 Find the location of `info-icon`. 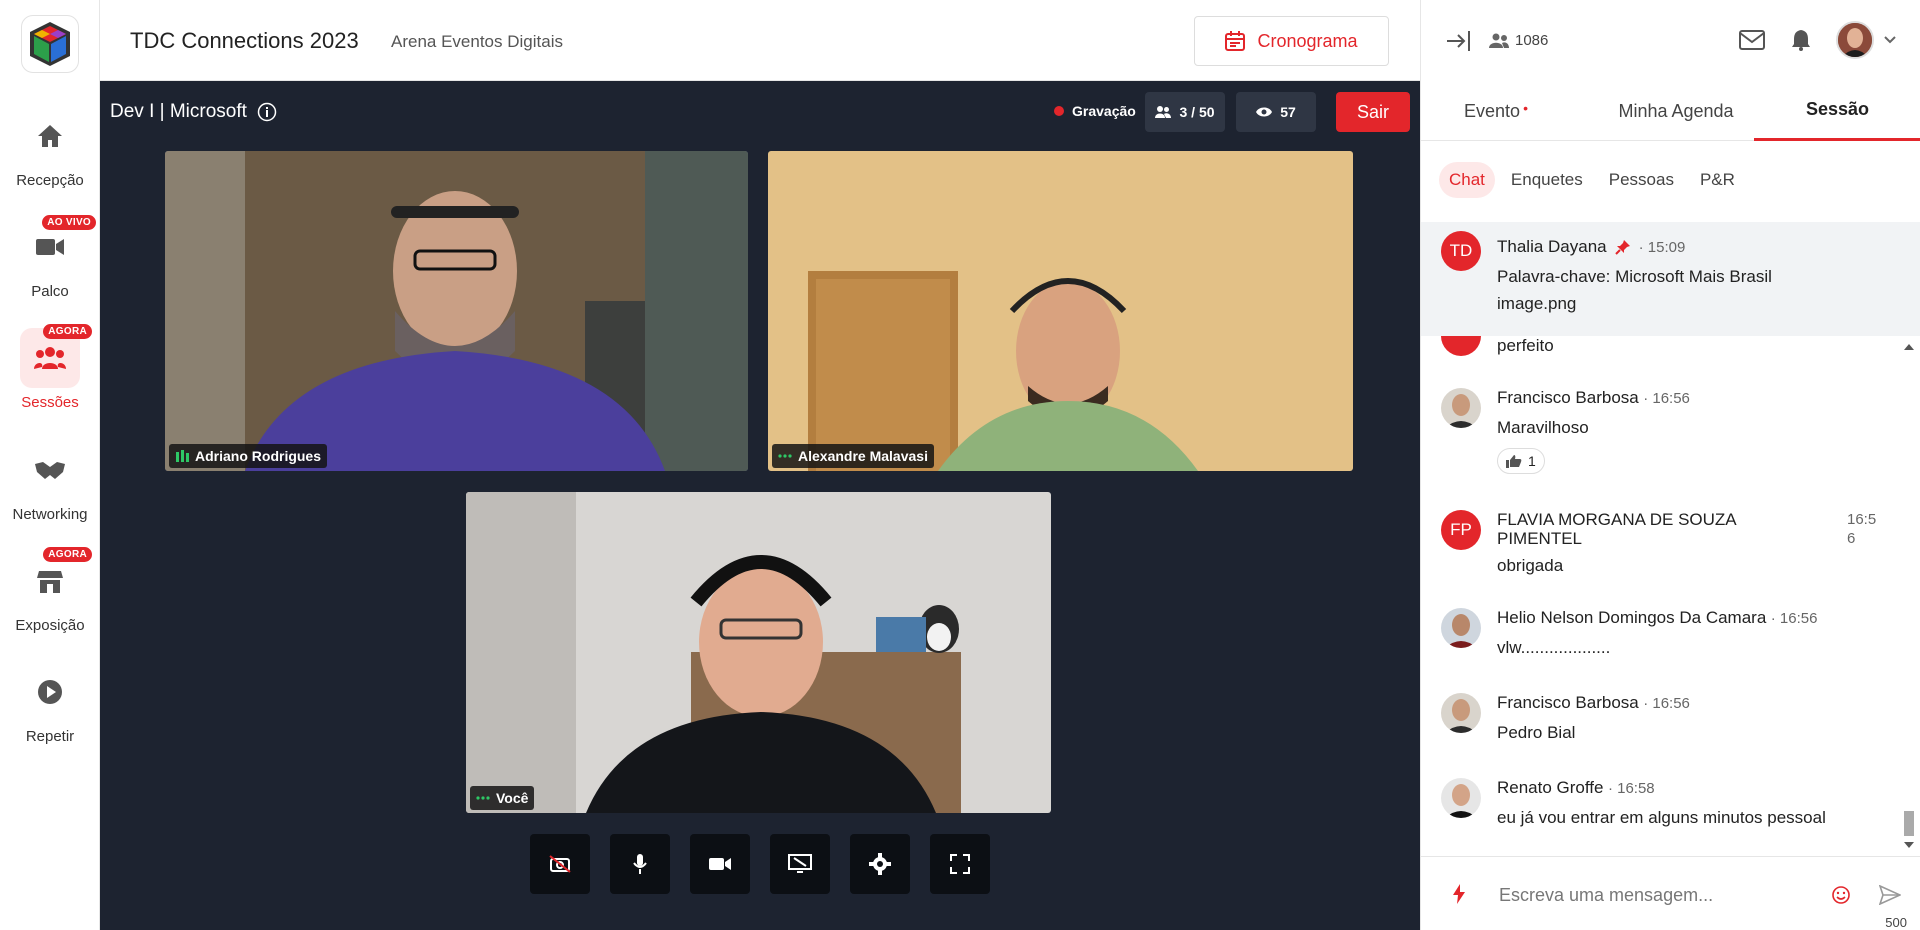

info-icon is located at coordinates (267, 112).